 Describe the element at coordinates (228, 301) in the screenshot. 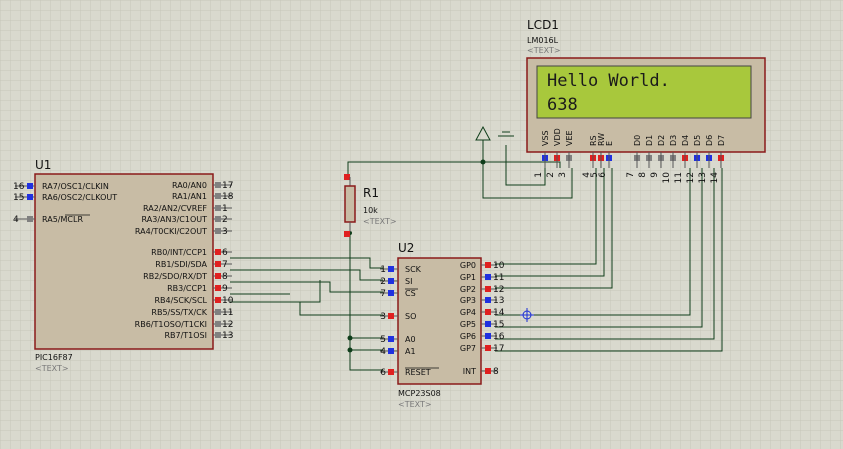

I see `u1-pin-number: 10` at that location.